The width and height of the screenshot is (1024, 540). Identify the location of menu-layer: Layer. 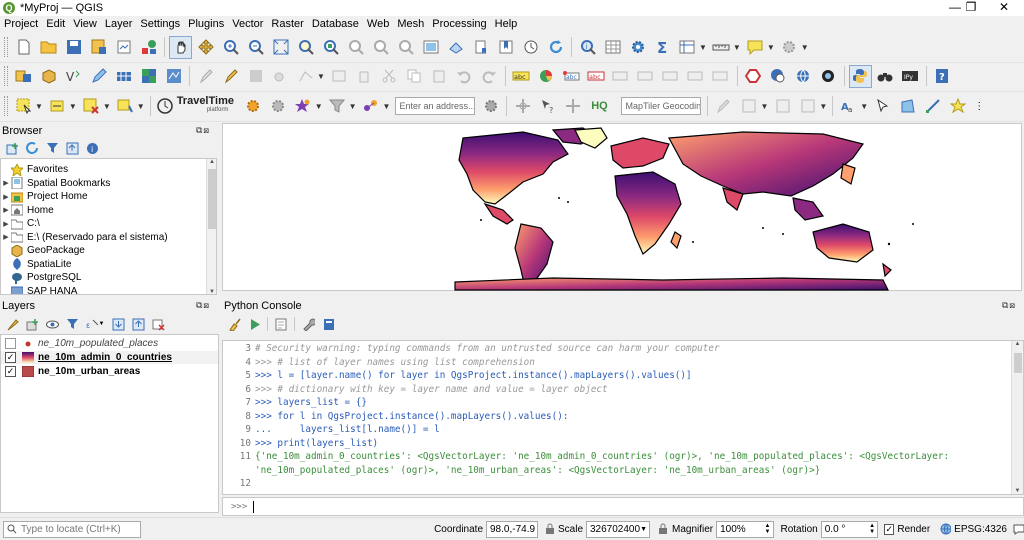
(119, 24).